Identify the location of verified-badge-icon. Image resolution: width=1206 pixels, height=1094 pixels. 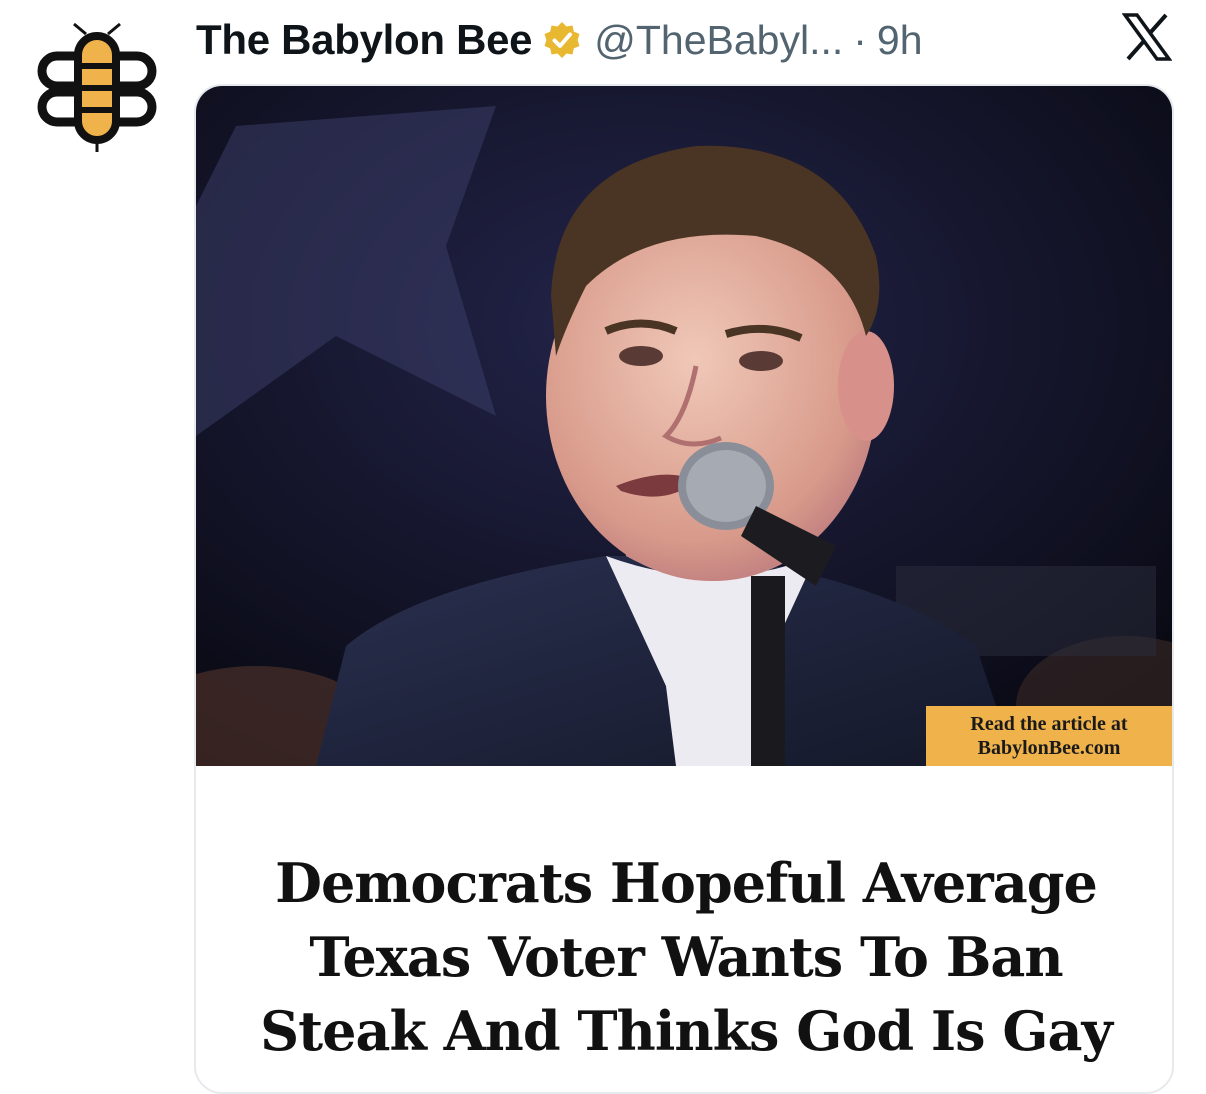
(562, 40).